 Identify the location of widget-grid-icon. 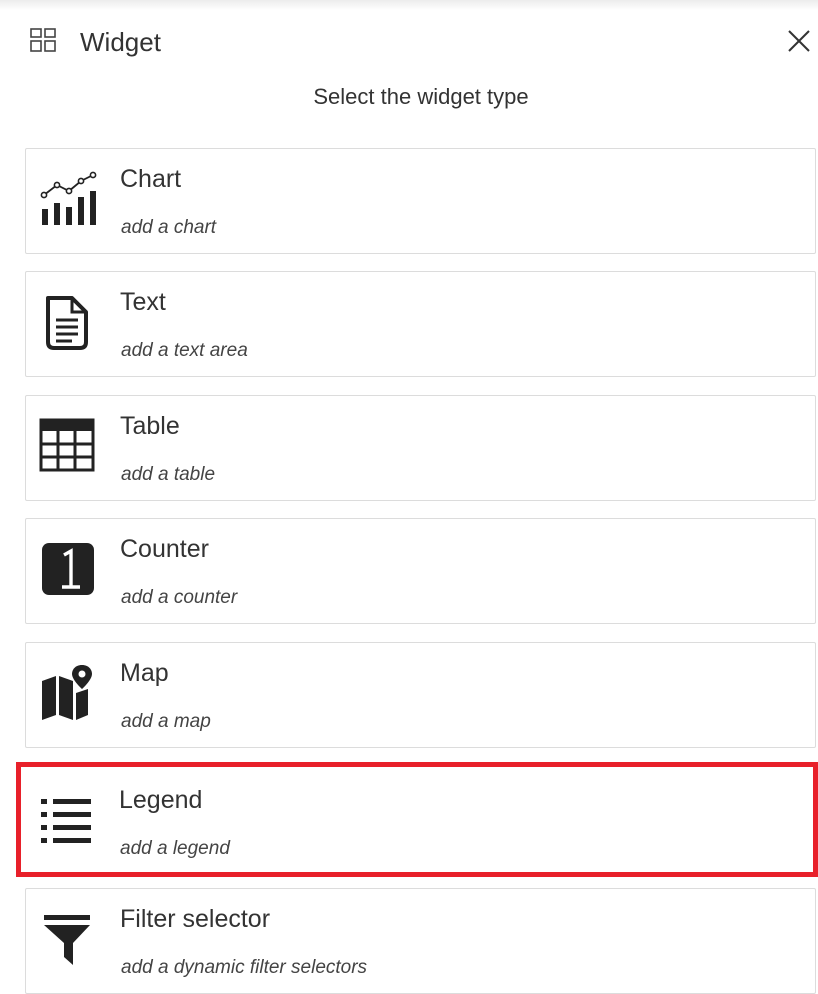
(43, 40).